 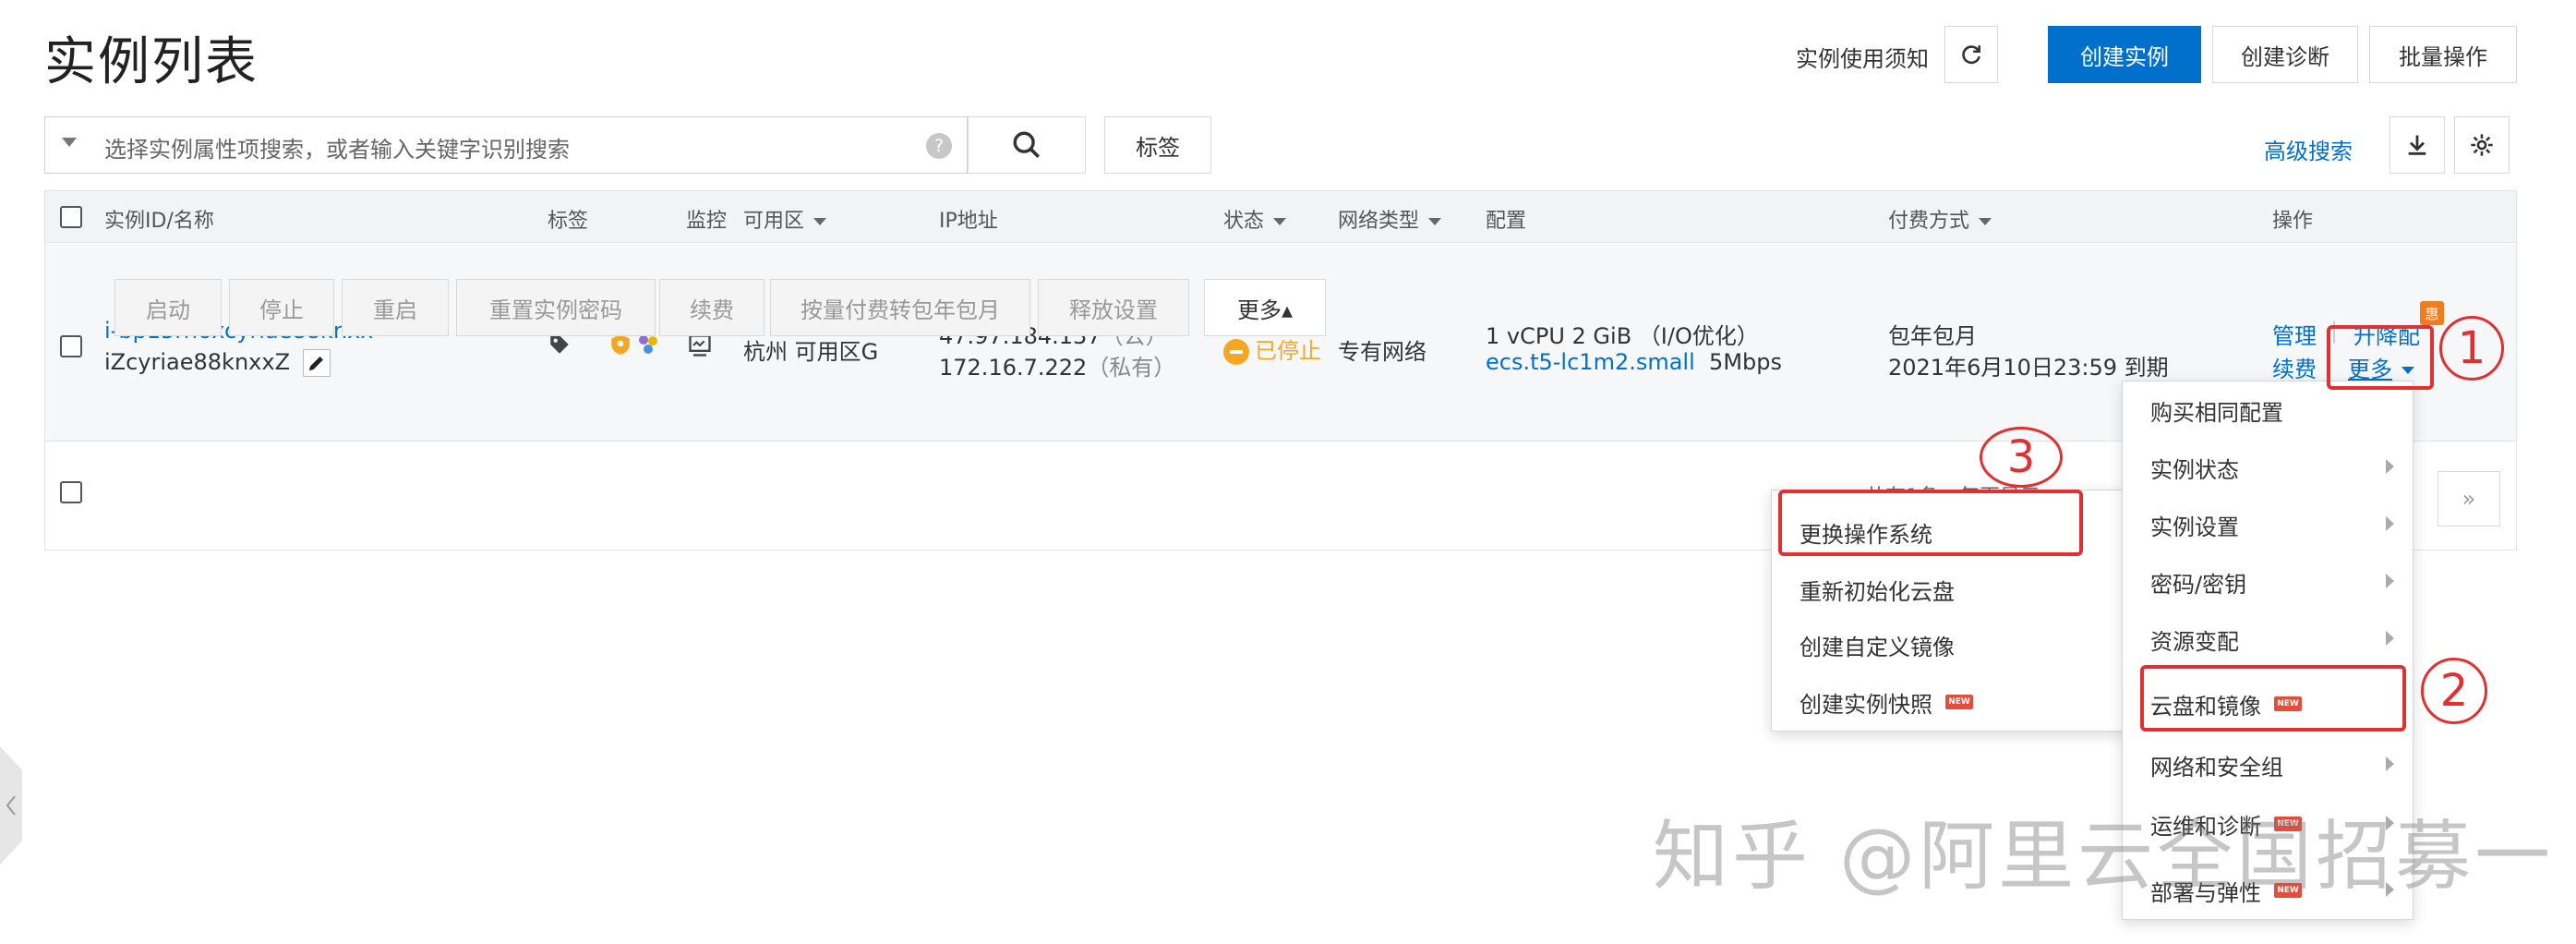 I want to click on ip-private: 172.16.7.222（私有）, so click(x=1057, y=365).